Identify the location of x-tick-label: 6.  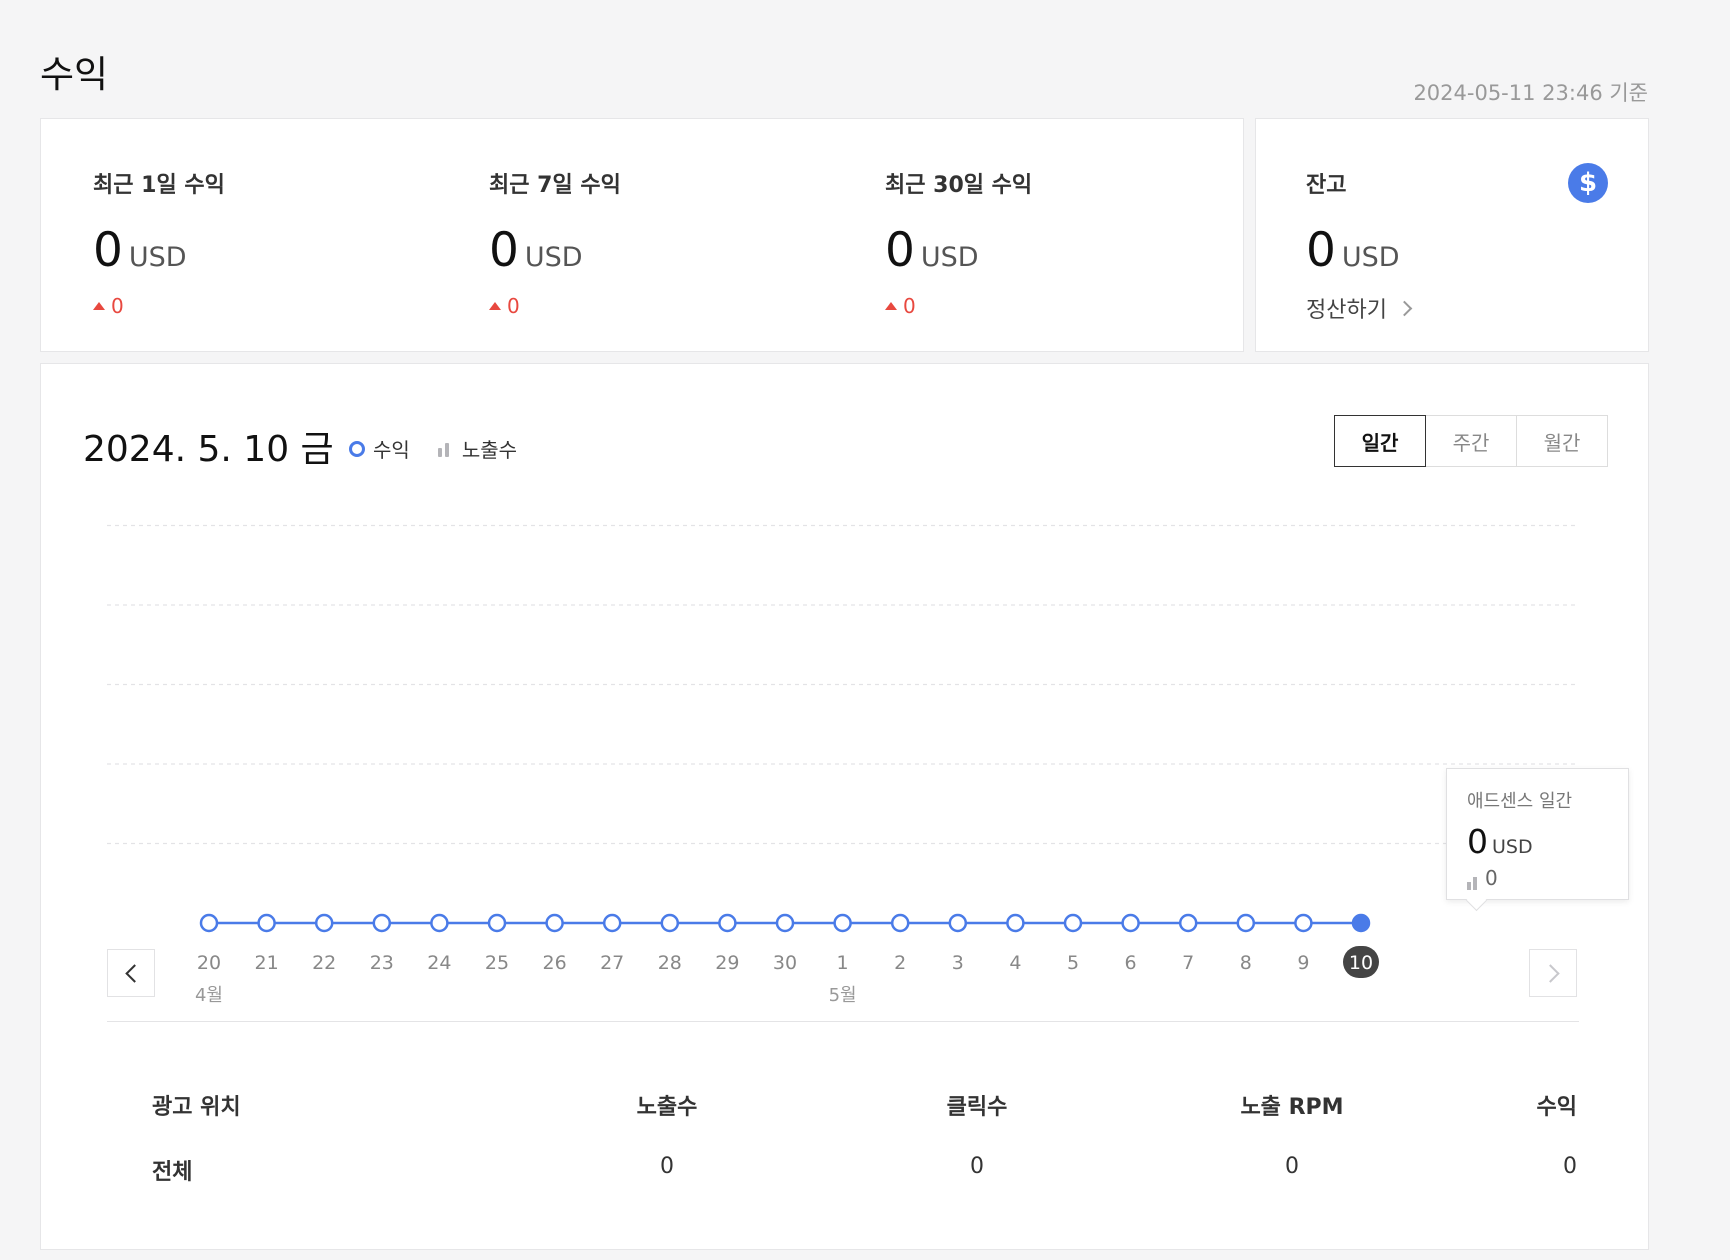
(1131, 963).